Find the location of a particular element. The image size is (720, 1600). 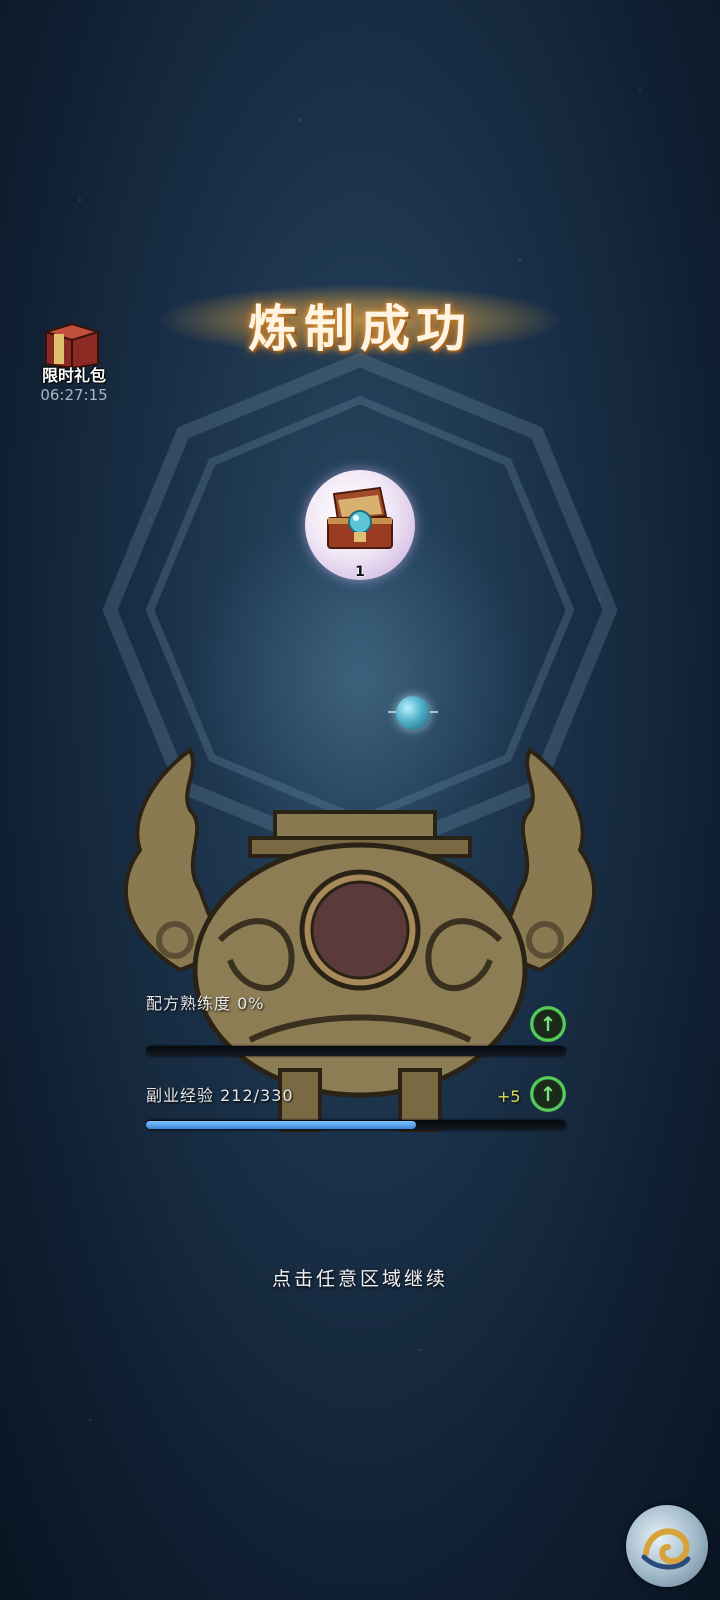

side-exp-value: 212/330 is located at coordinates (257, 1095).